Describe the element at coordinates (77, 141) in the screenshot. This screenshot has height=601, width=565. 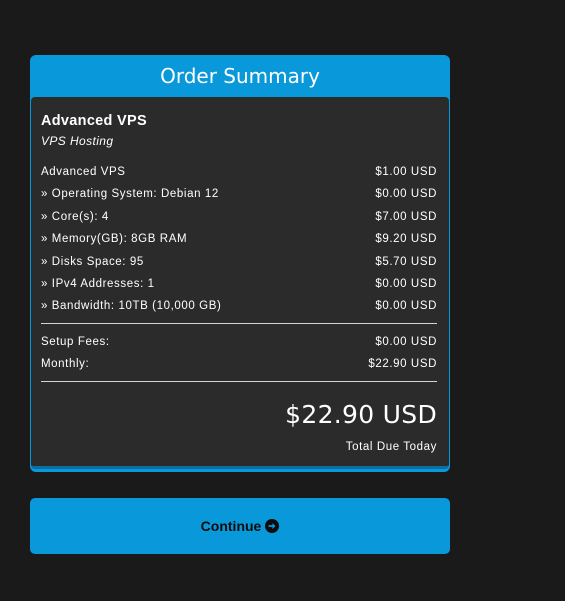
I see `product-group: VPS Hosting` at that location.